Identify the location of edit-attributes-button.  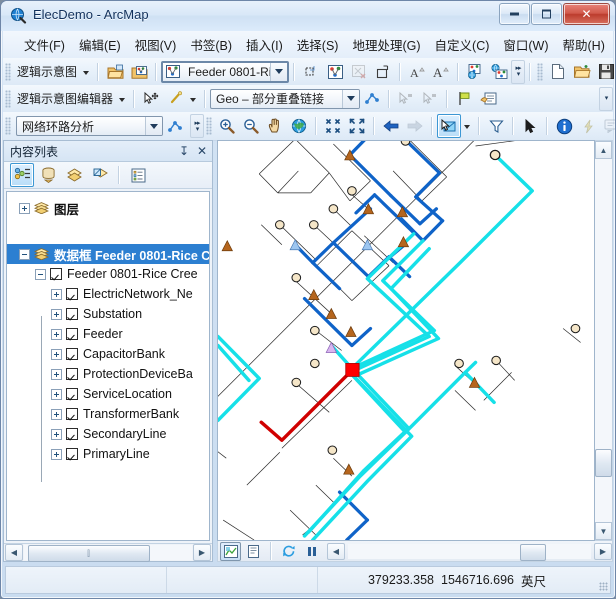
(488, 99).